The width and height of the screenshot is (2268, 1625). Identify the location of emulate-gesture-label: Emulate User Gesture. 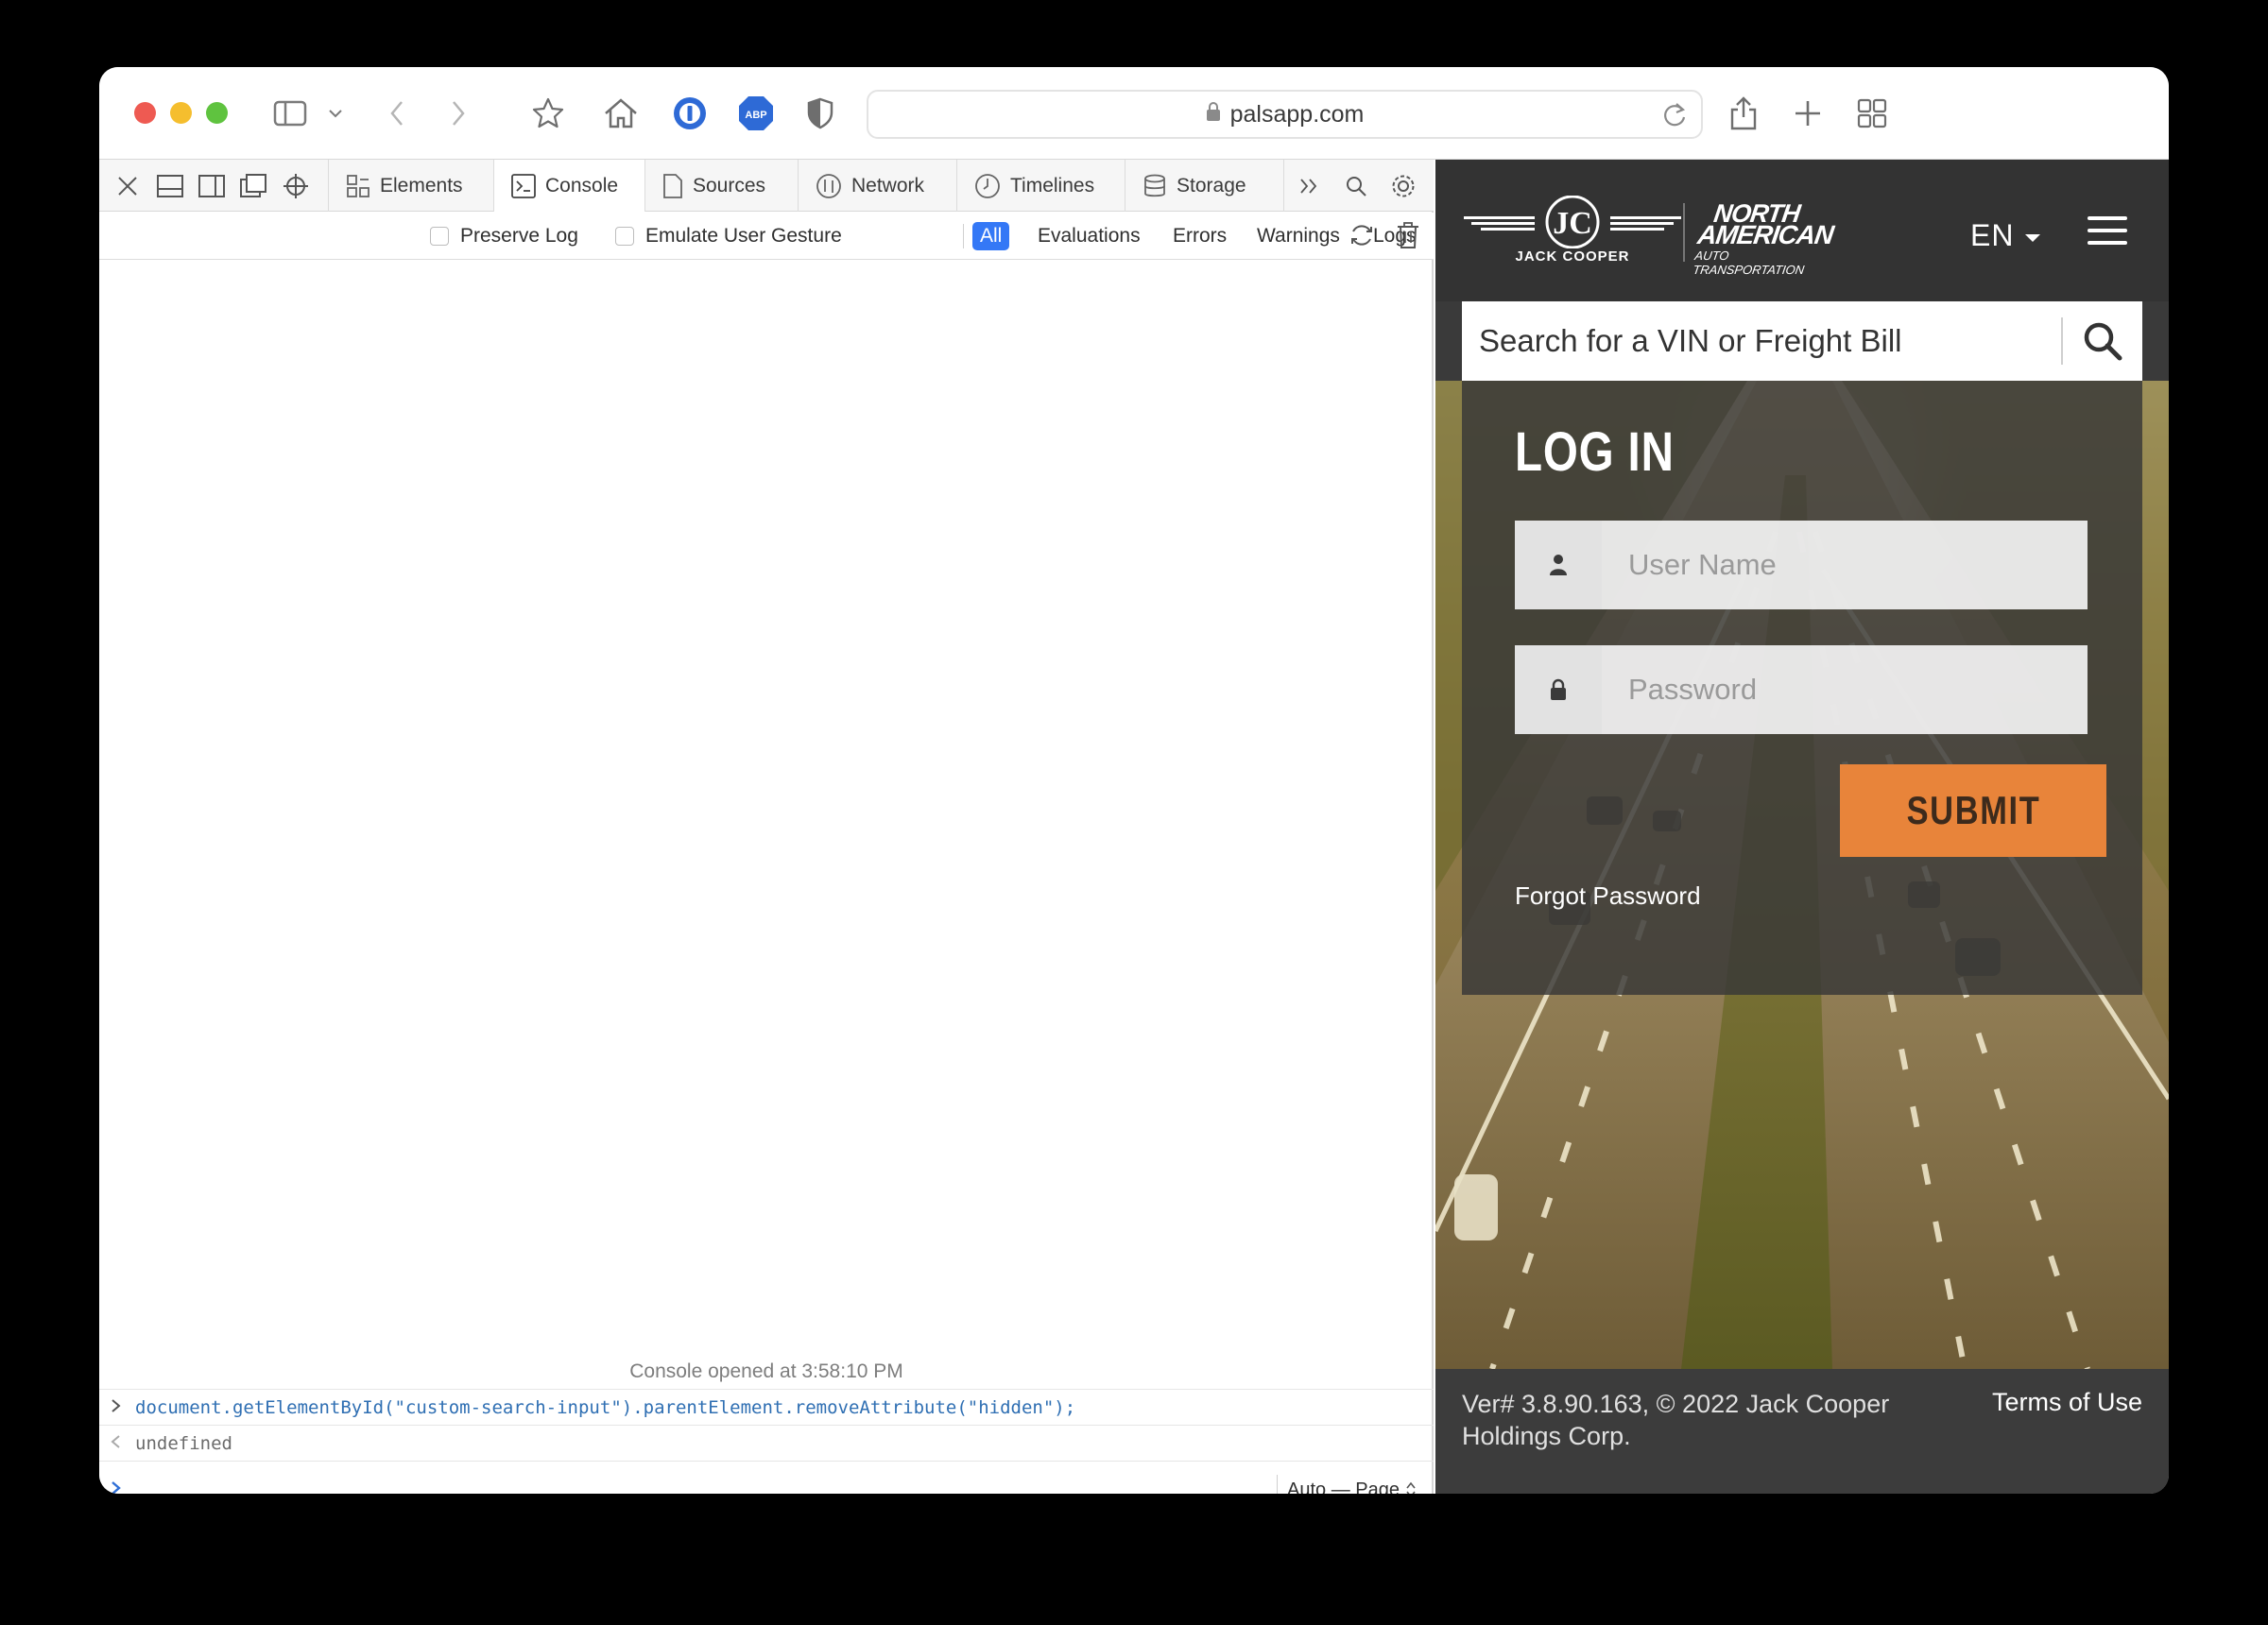
(743, 236).